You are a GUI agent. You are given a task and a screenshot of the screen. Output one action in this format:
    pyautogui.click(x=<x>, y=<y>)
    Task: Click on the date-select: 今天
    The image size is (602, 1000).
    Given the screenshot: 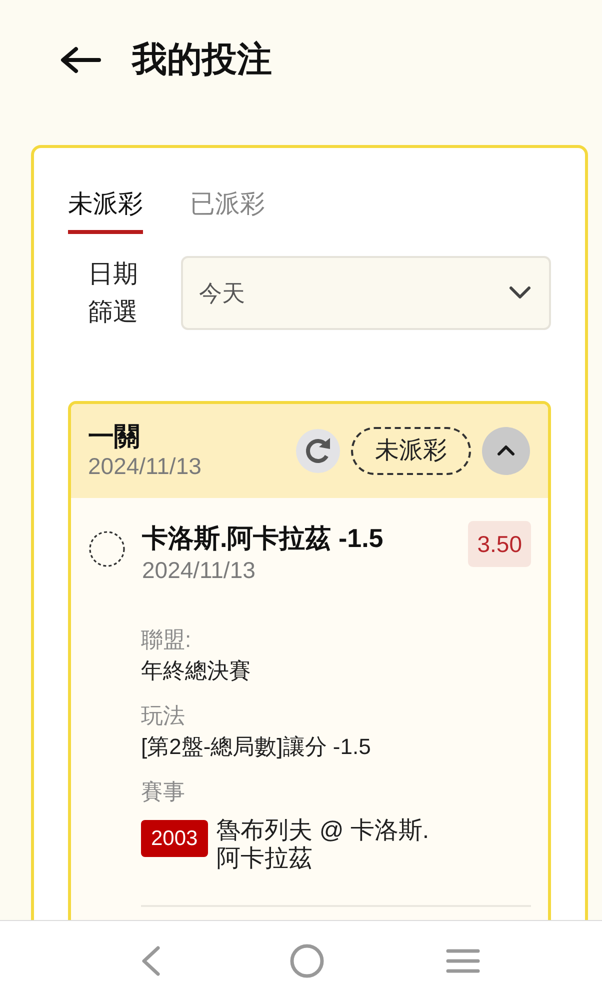 What is the action you would take?
    pyautogui.click(x=366, y=293)
    